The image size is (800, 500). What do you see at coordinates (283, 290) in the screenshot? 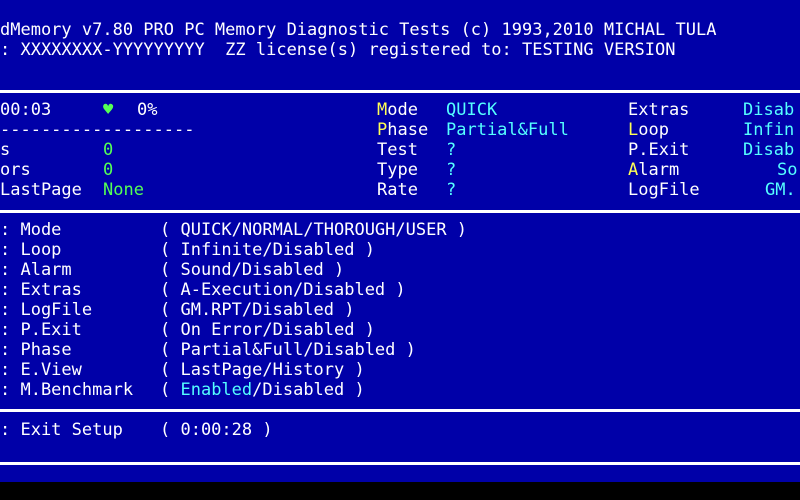
I see `setup-options-extras: ( A-Execution/Disabled )` at bounding box center [283, 290].